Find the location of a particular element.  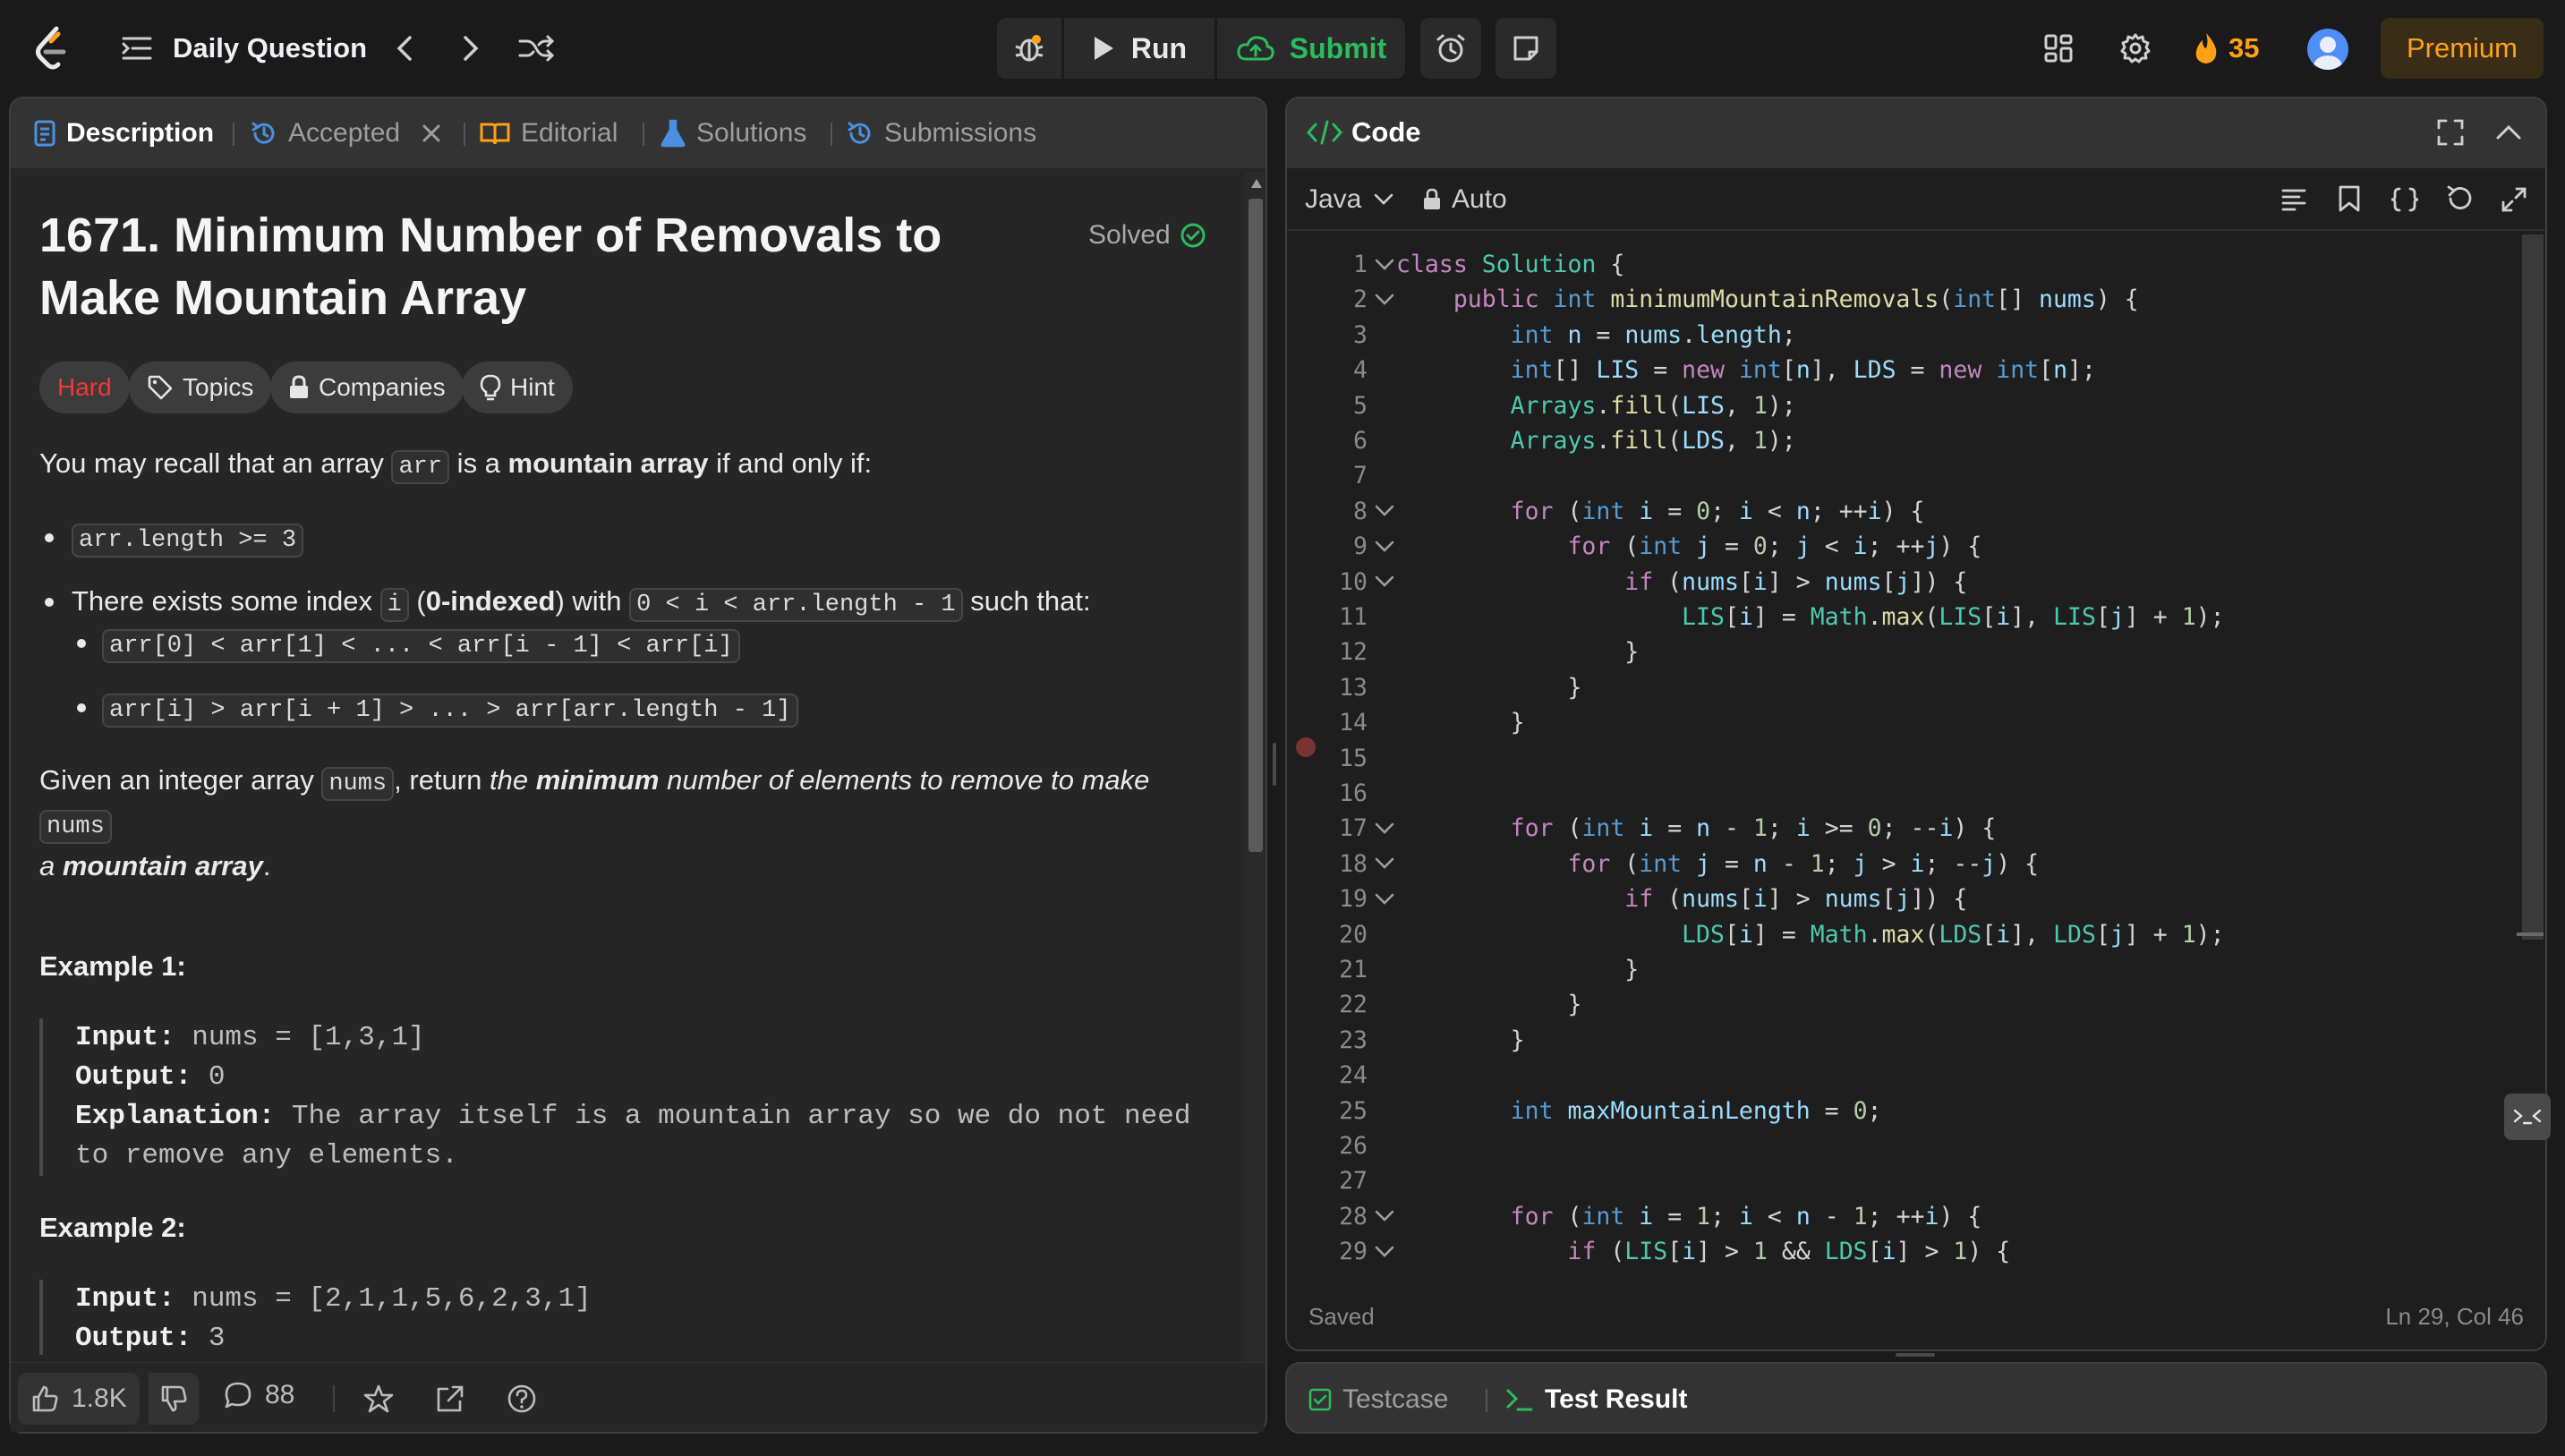

user-avatar is located at coordinates (2328, 49).